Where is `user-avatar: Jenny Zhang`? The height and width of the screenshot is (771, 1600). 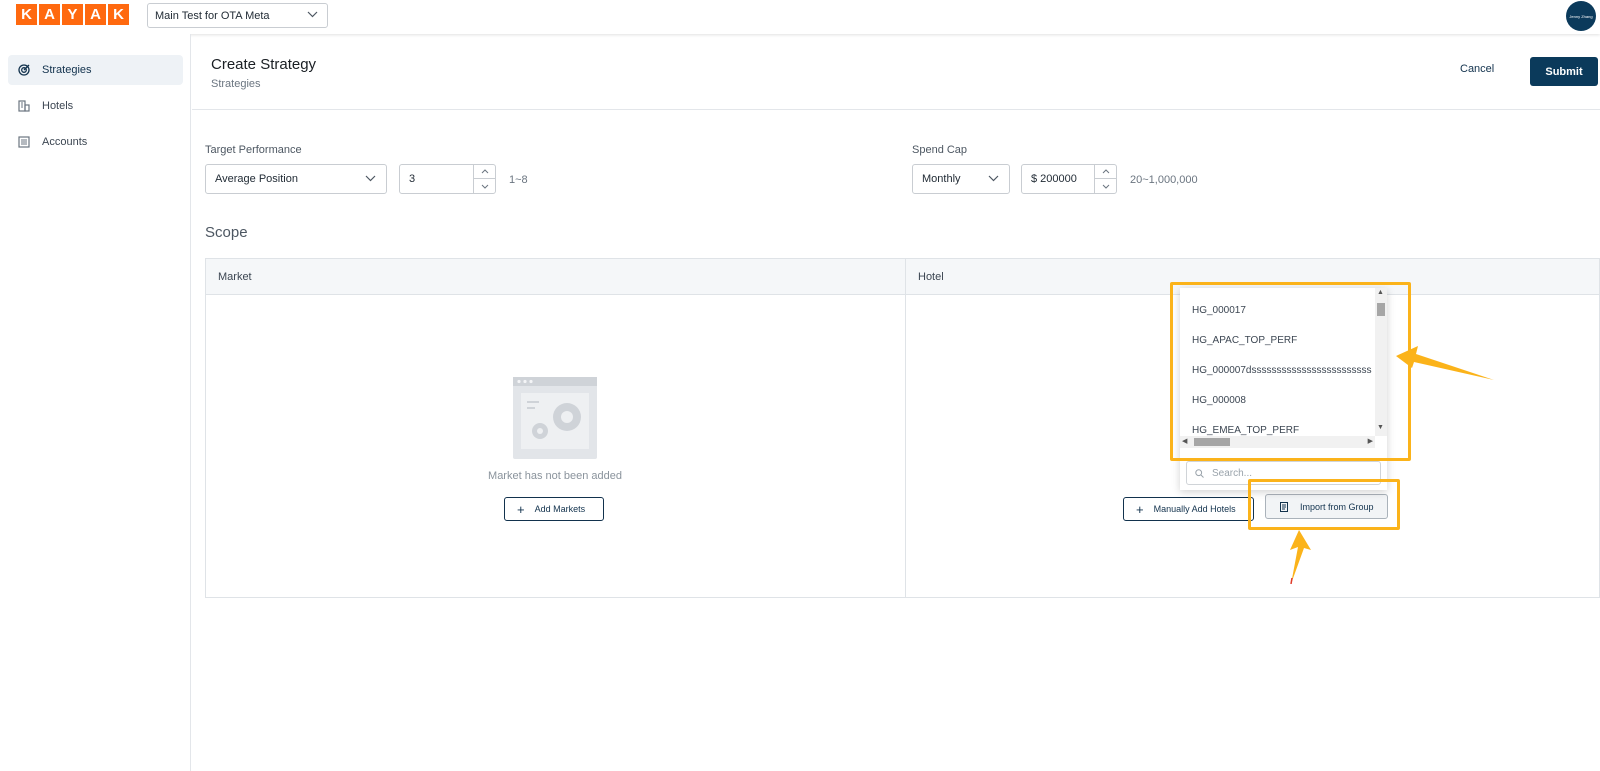 user-avatar: Jenny Zhang is located at coordinates (1581, 16).